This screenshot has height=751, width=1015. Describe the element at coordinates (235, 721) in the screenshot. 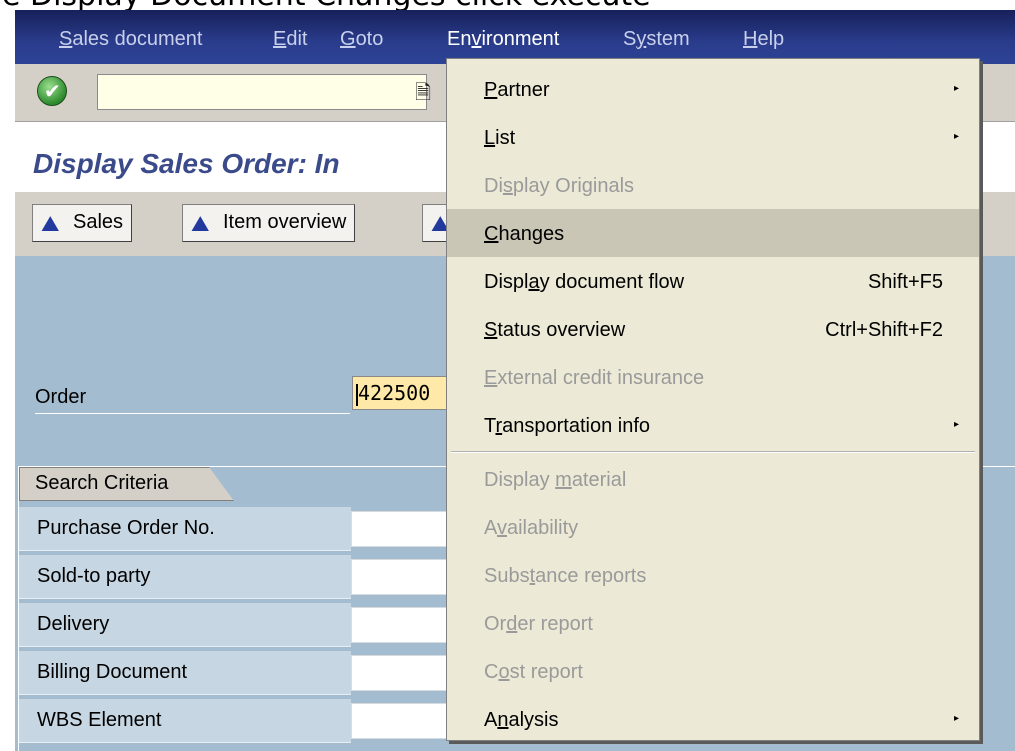

I see `criteria-row: WBS Element` at that location.